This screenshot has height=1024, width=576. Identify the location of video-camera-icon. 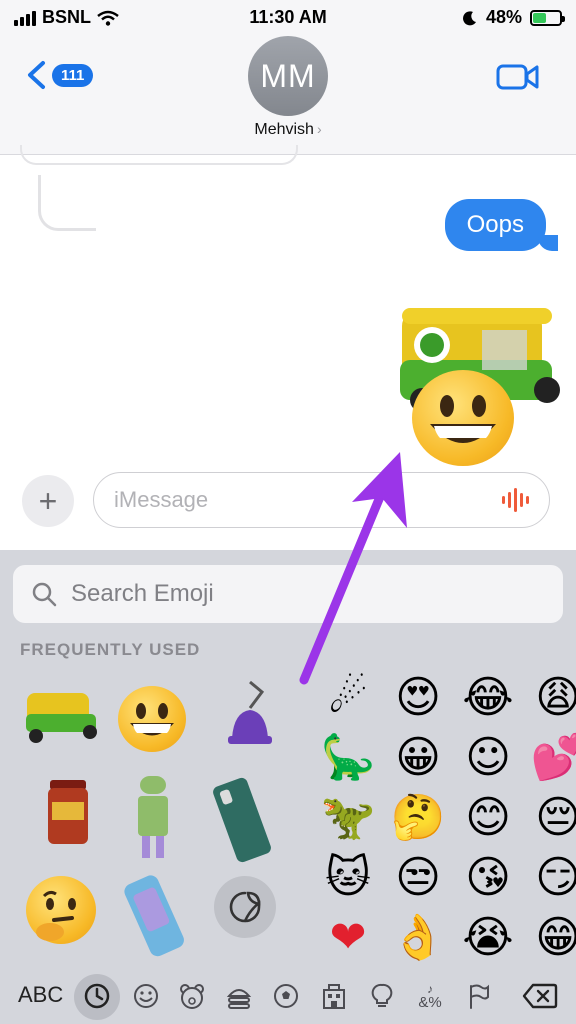
(517, 77).